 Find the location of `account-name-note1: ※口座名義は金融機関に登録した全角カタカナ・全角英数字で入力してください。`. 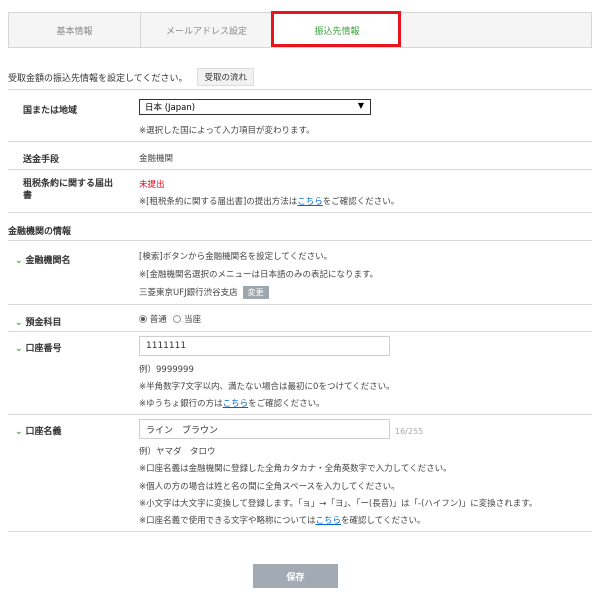

account-name-note1: ※口座名義は金融機関に登録した全角カタカナ・全角英数字で入力してください。 is located at coordinates (295, 469).